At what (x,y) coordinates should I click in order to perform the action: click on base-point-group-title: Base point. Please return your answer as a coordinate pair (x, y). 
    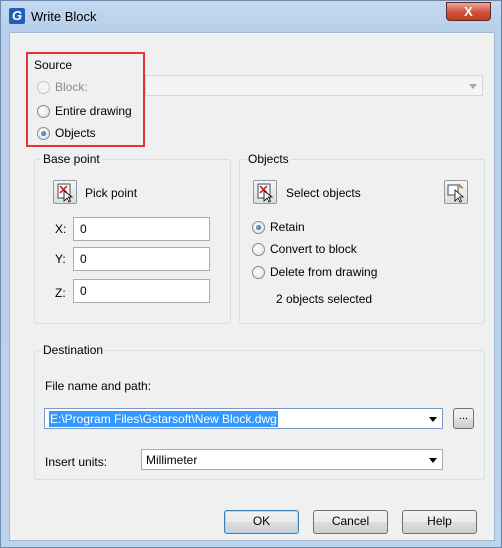
    Looking at the image, I should click on (71, 159).